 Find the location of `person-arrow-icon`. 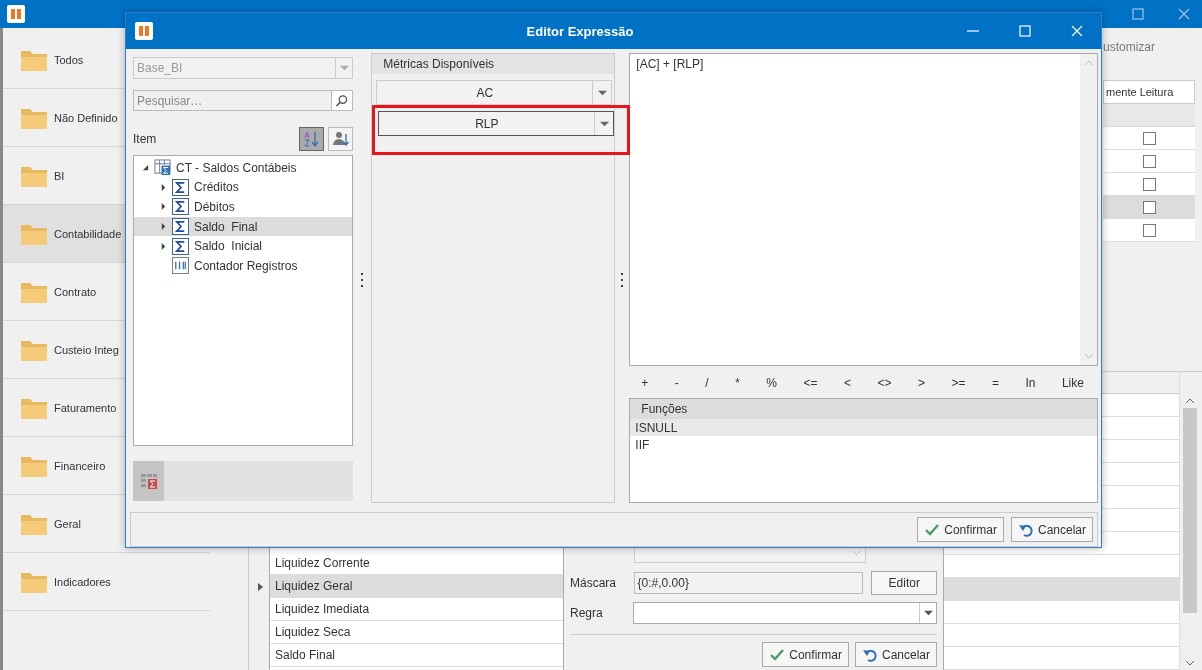

person-arrow-icon is located at coordinates (340, 139).